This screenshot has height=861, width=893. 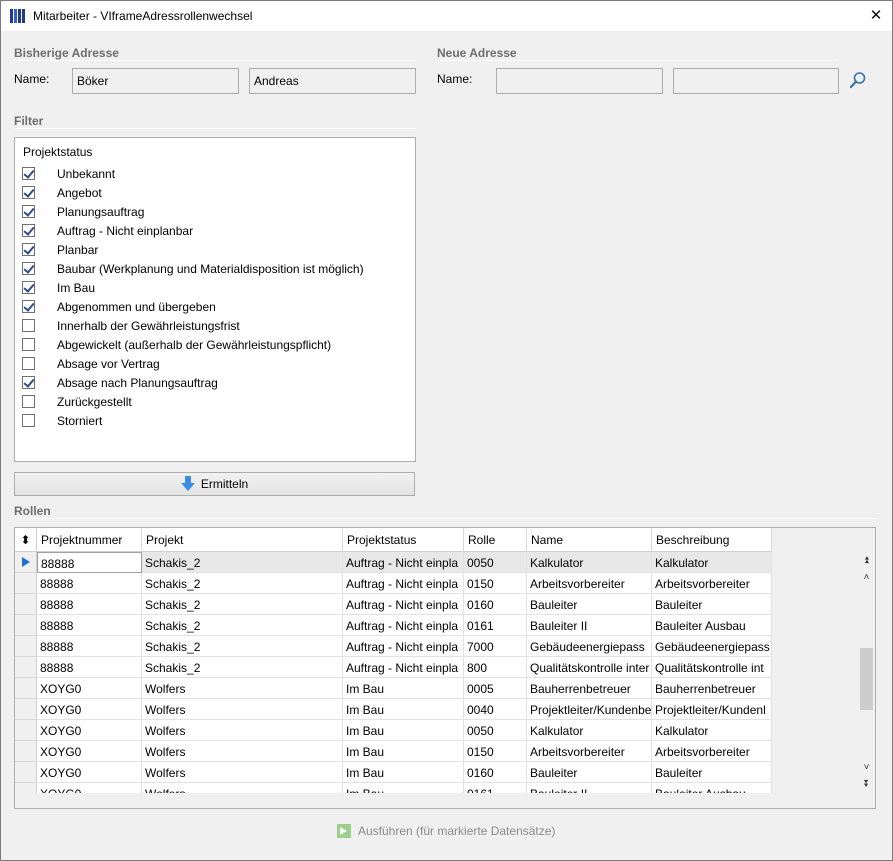 I want to click on scroll-up-icon: ˄, so click(x=866, y=577).